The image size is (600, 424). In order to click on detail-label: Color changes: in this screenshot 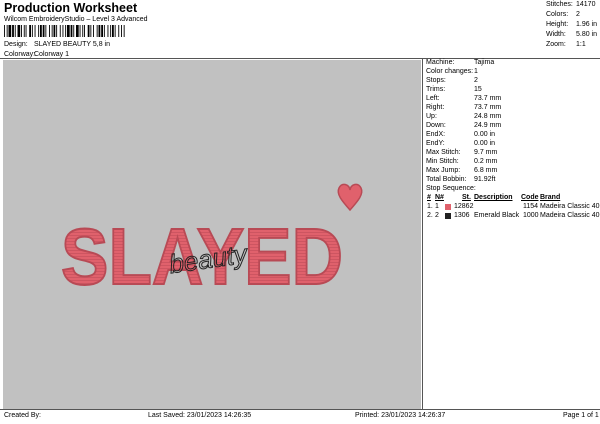, I will do `click(450, 71)`.